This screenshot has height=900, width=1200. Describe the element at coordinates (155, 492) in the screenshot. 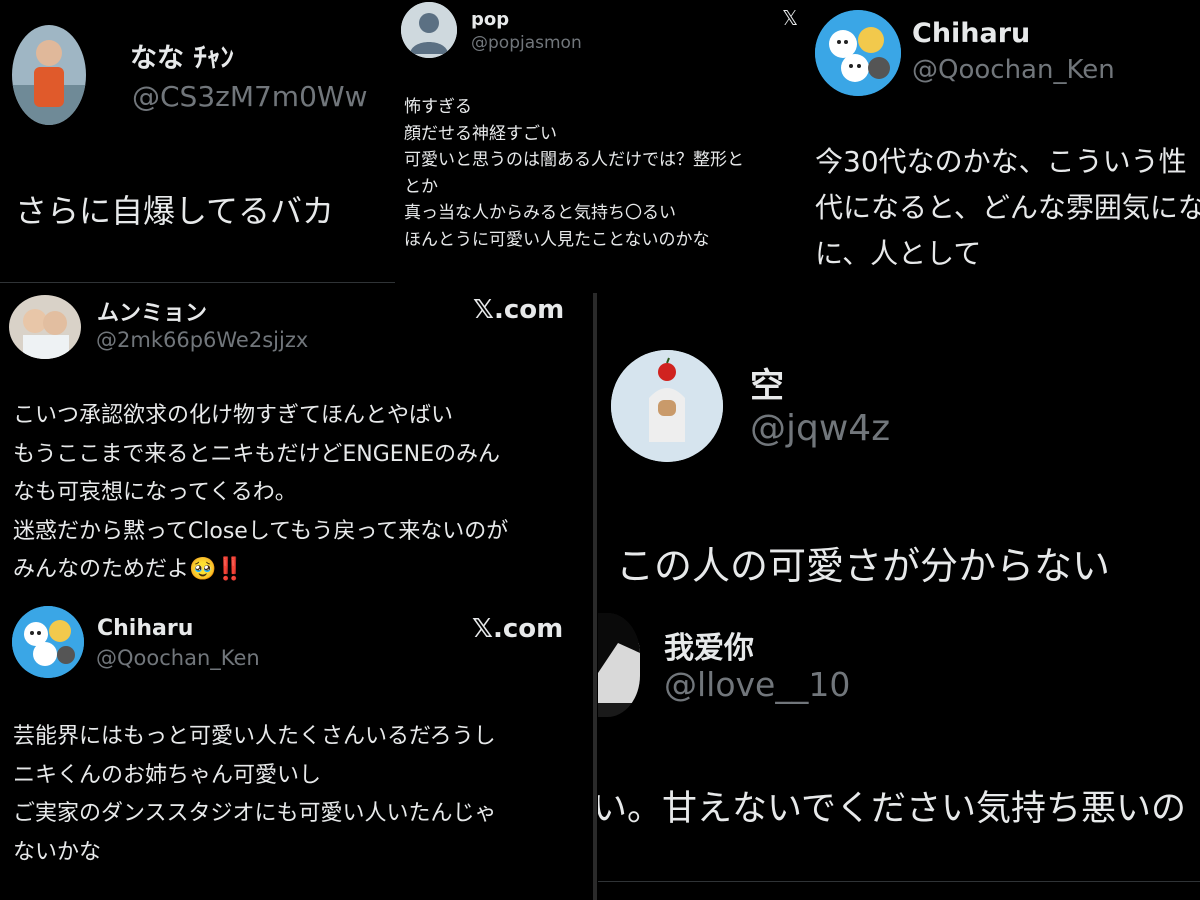

I see `tweet-line: なも可哀想になってくるわ。` at that location.